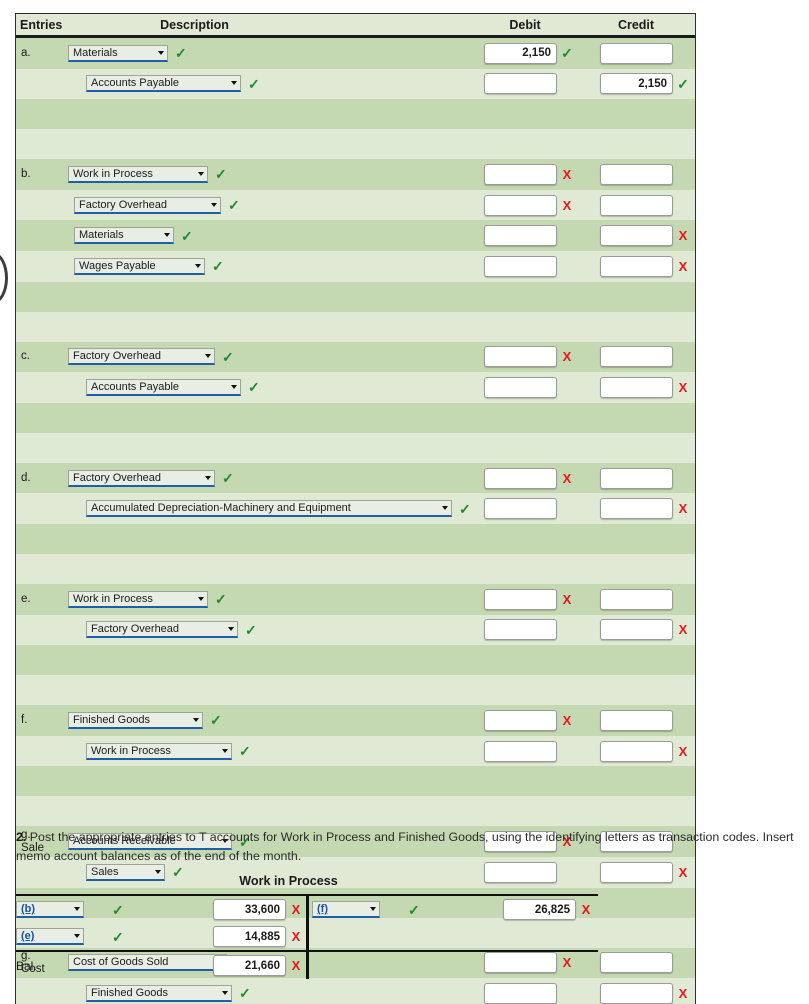  What do you see at coordinates (355, 174) in the screenshot?
I see `journal-entry-row: b. Work in Process ✓ X` at bounding box center [355, 174].